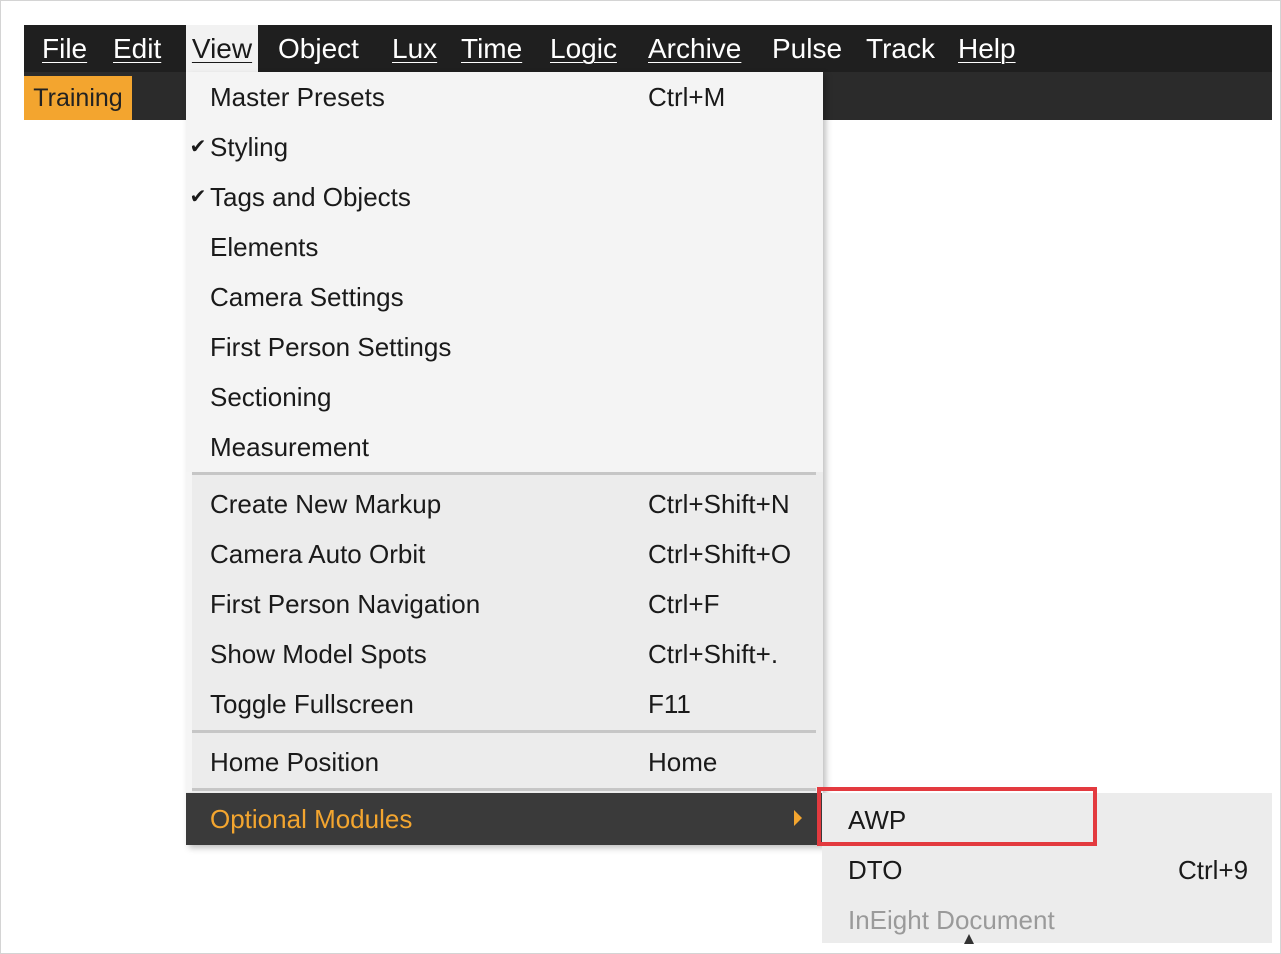 This screenshot has width=1281, height=954. What do you see at coordinates (222, 48) in the screenshot?
I see `menu-view: View` at bounding box center [222, 48].